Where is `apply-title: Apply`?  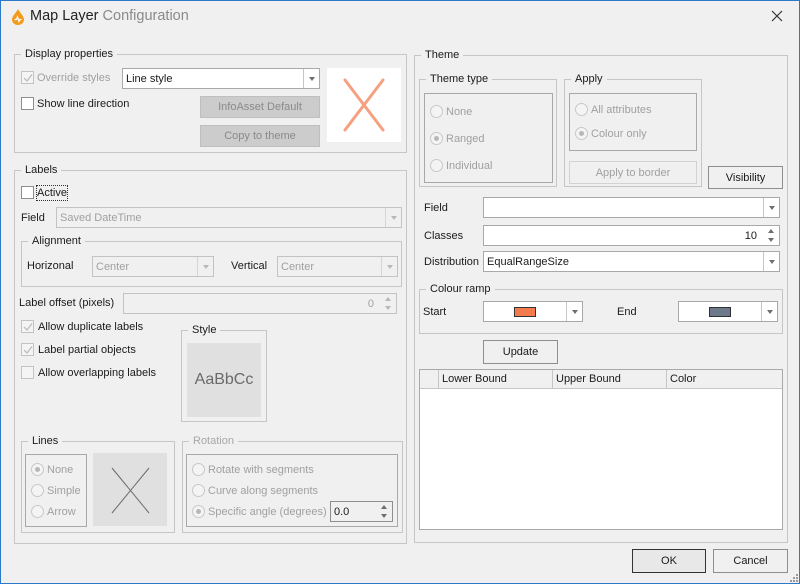 apply-title: Apply is located at coordinates (589, 79).